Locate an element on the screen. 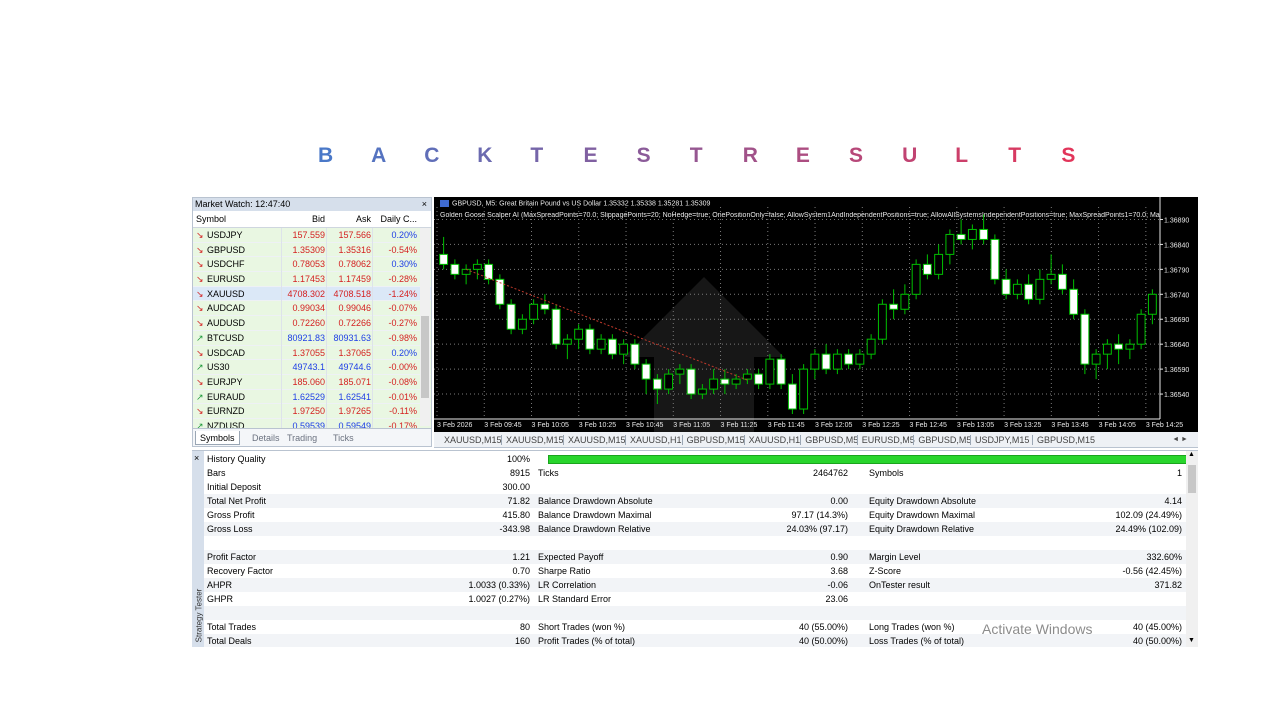 The height and width of the screenshot is (720, 1280). symbol-row: ↘ EURUSD 1.17453 1.17459 -0.28% is located at coordinates (312, 279).